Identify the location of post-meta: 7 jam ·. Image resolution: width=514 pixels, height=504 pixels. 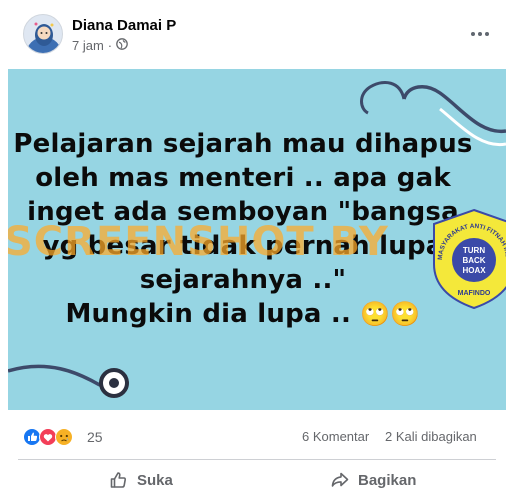
(100, 45).